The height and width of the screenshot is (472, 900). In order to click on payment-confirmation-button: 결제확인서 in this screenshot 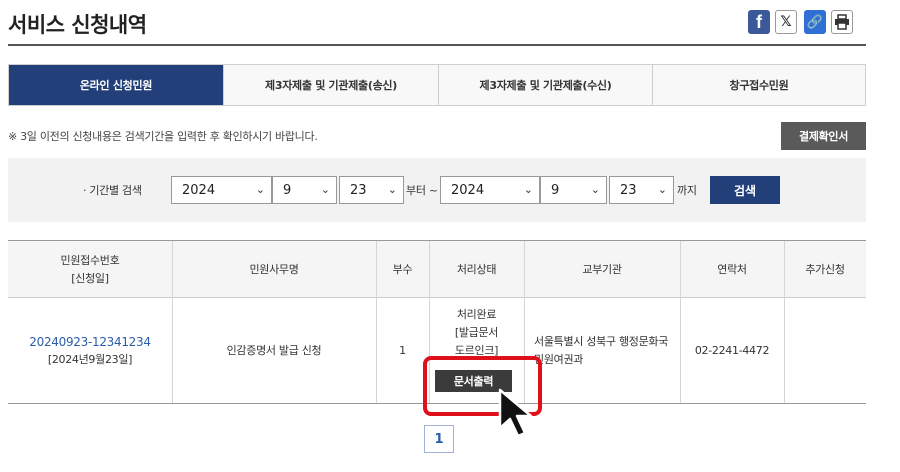, I will do `click(823, 136)`.